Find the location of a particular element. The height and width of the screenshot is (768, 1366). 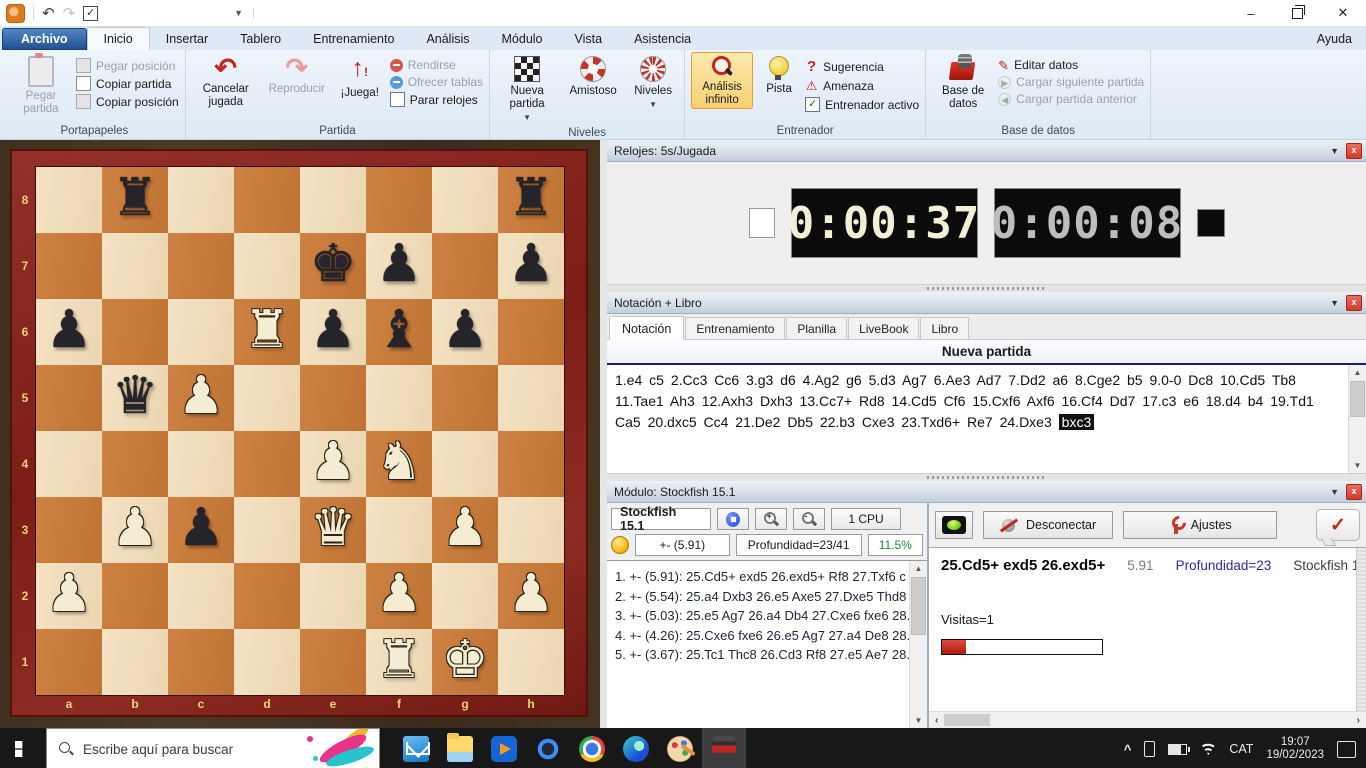

black-pawn-h7: ♟ is located at coordinates (531, 266).